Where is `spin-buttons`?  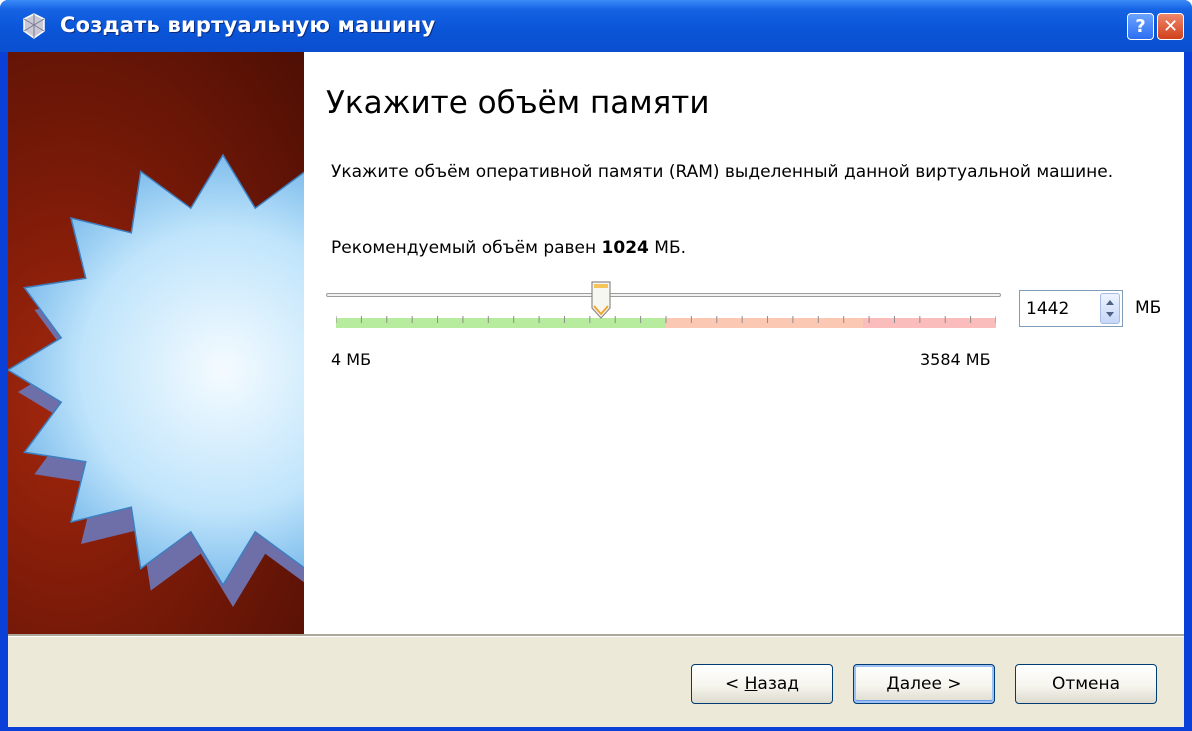 spin-buttons is located at coordinates (1110, 308).